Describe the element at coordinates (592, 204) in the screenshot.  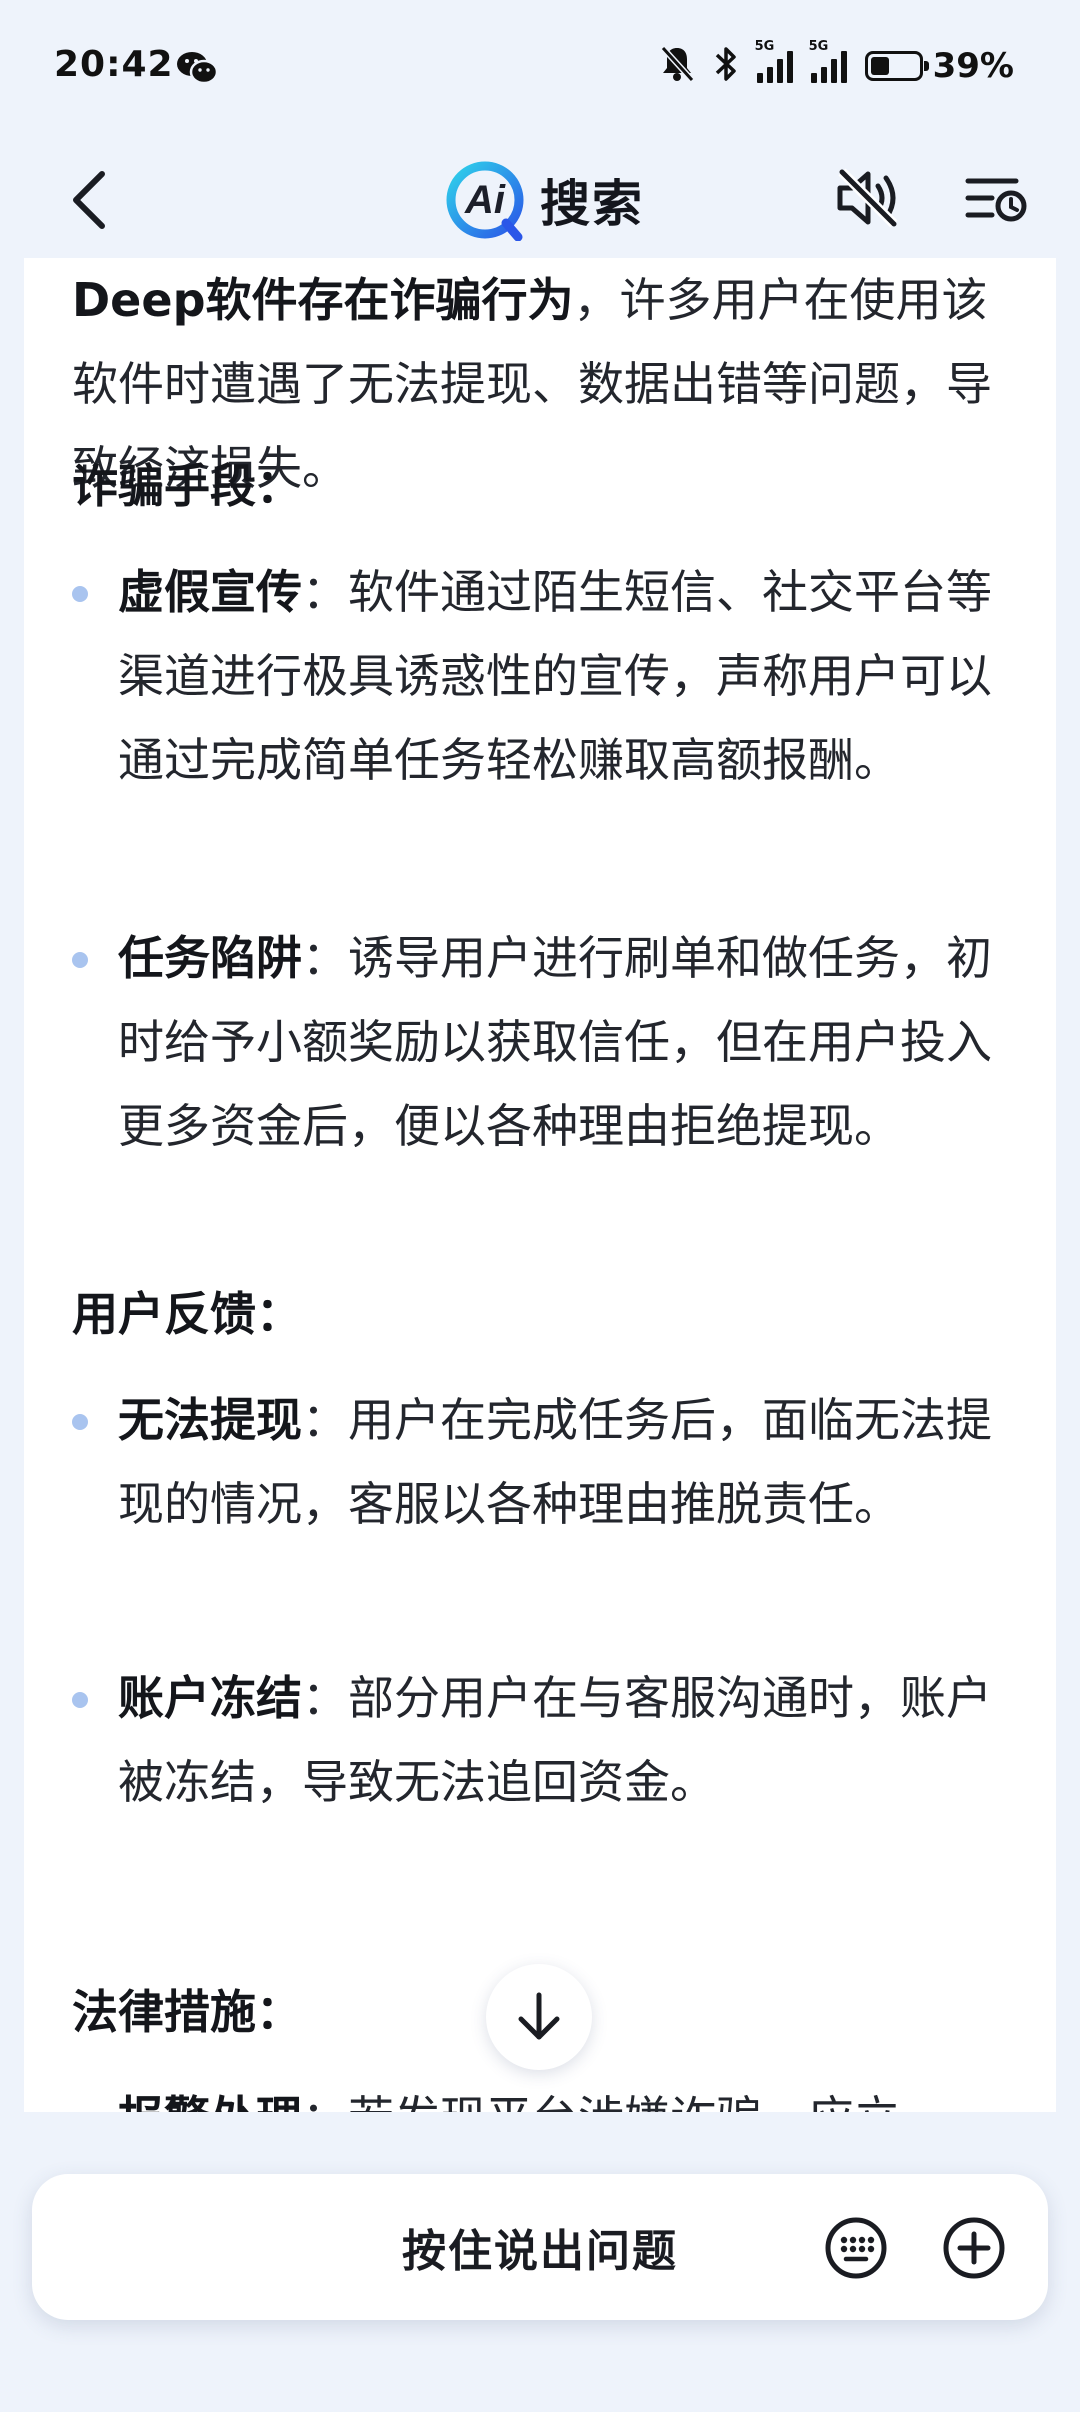
I see `page-title: 搜索` at that location.